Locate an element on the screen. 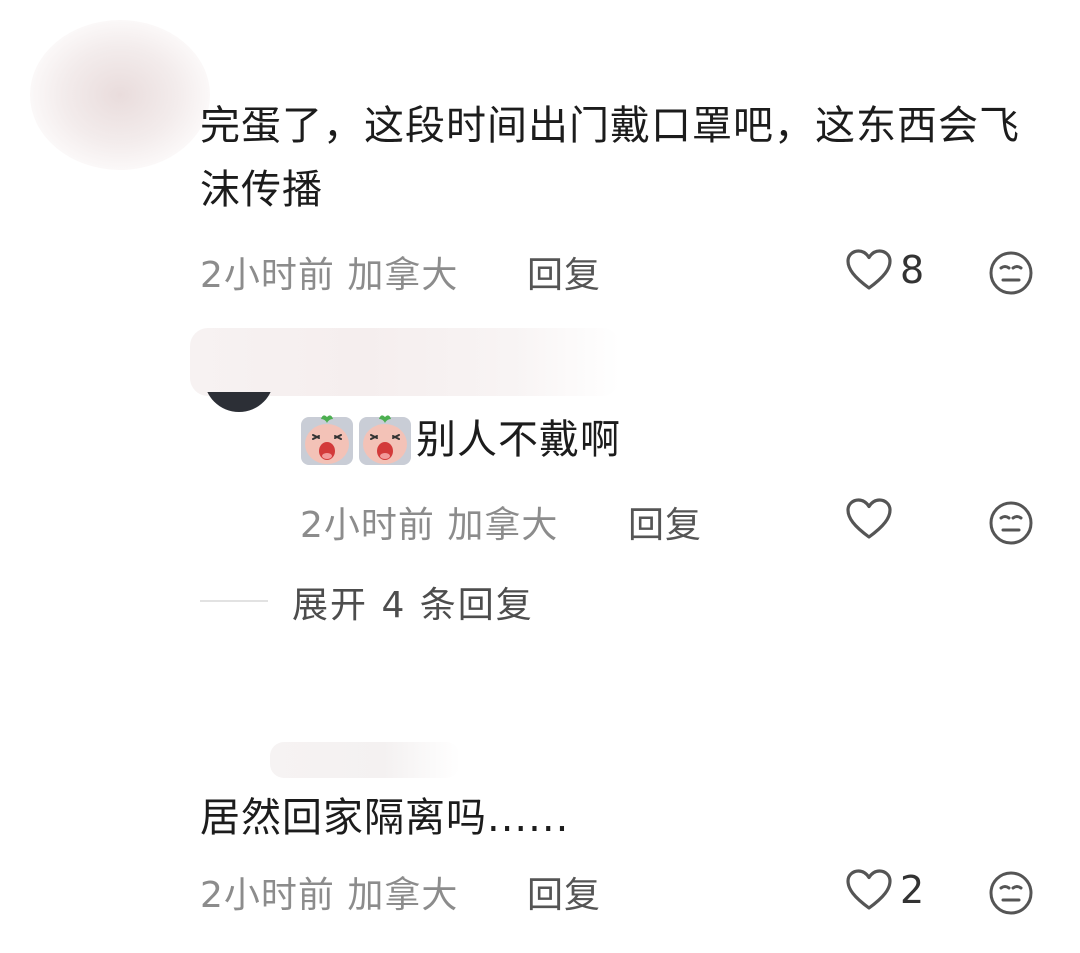 The height and width of the screenshot is (953, 1080). comment-3-reply-button: 回复 is located at coordinates (564, 892).